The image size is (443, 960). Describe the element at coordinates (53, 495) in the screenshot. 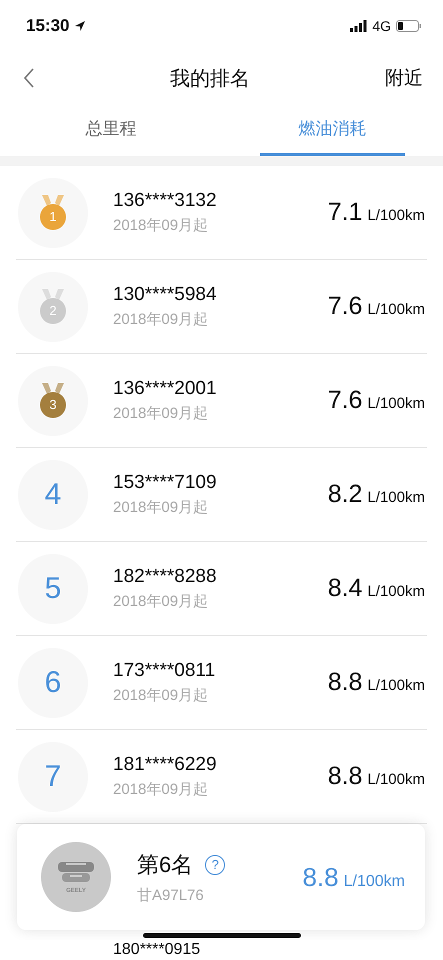

I see `rank-number: 4` at that location.